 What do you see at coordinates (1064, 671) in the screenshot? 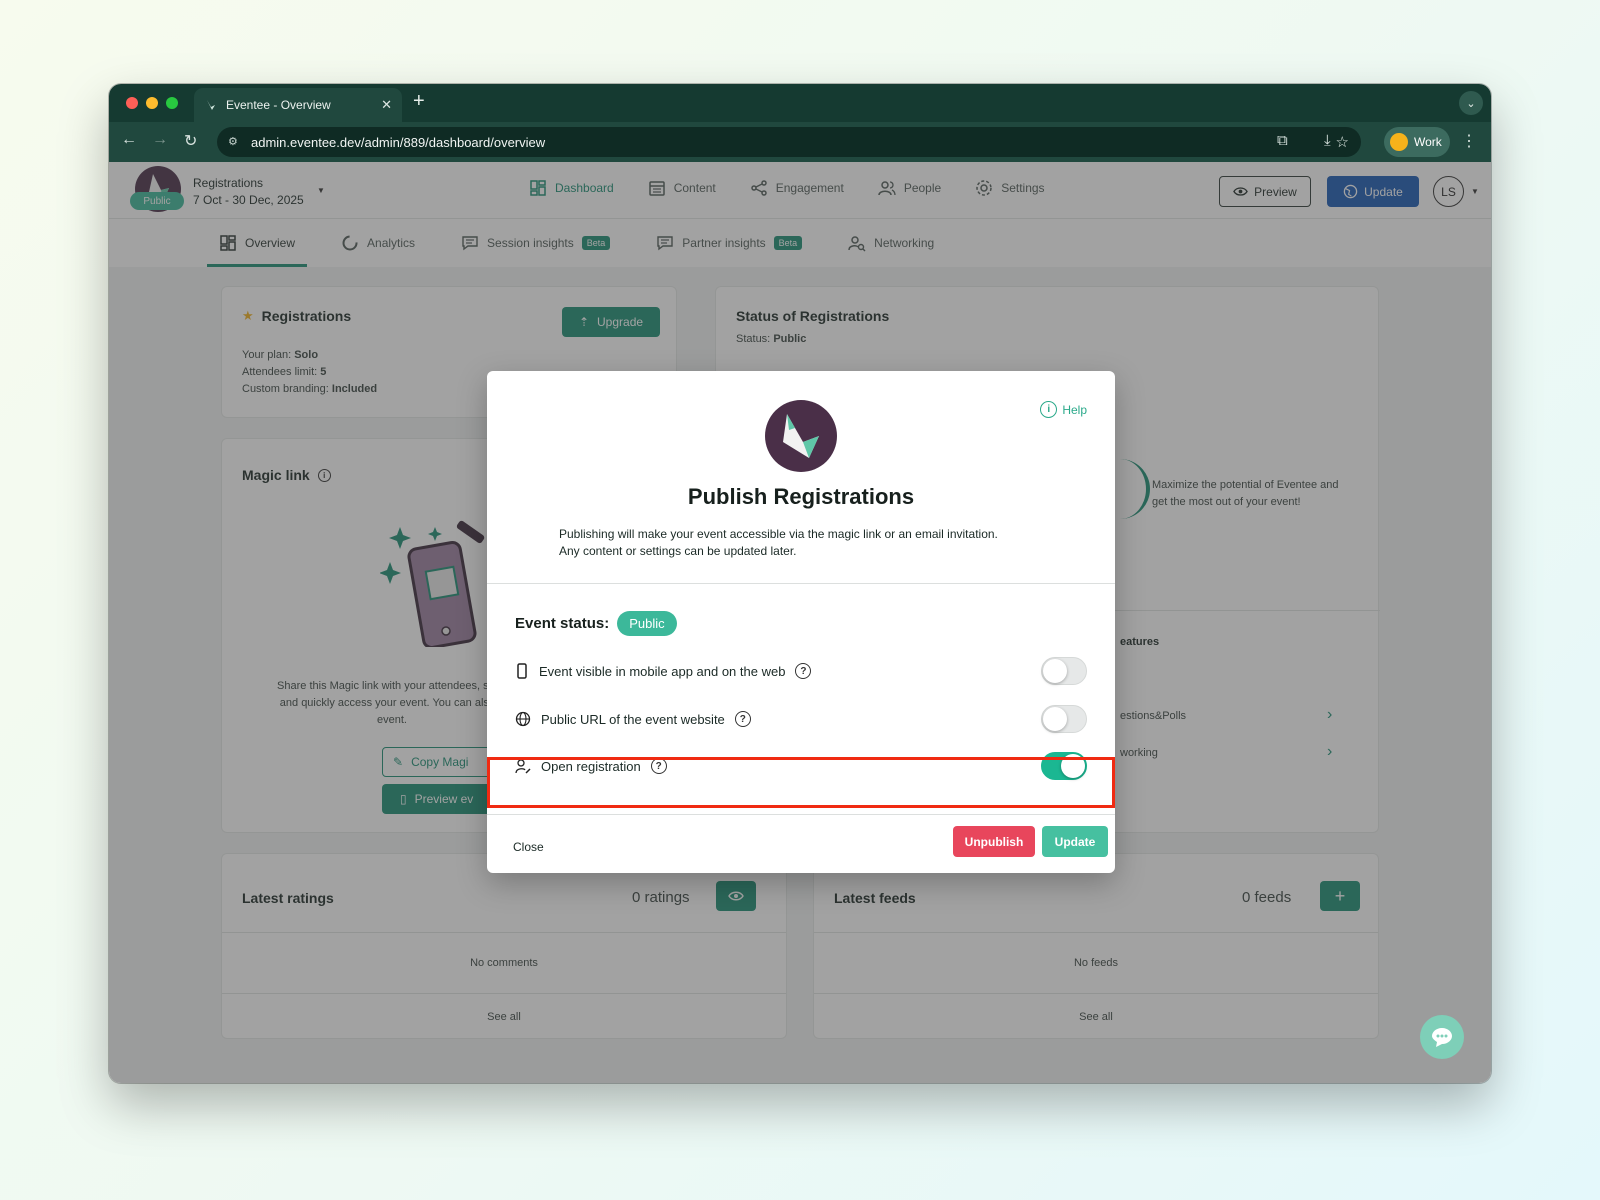
I see `visible-mobile-web-toggle` at bounding box center [1064, 671].